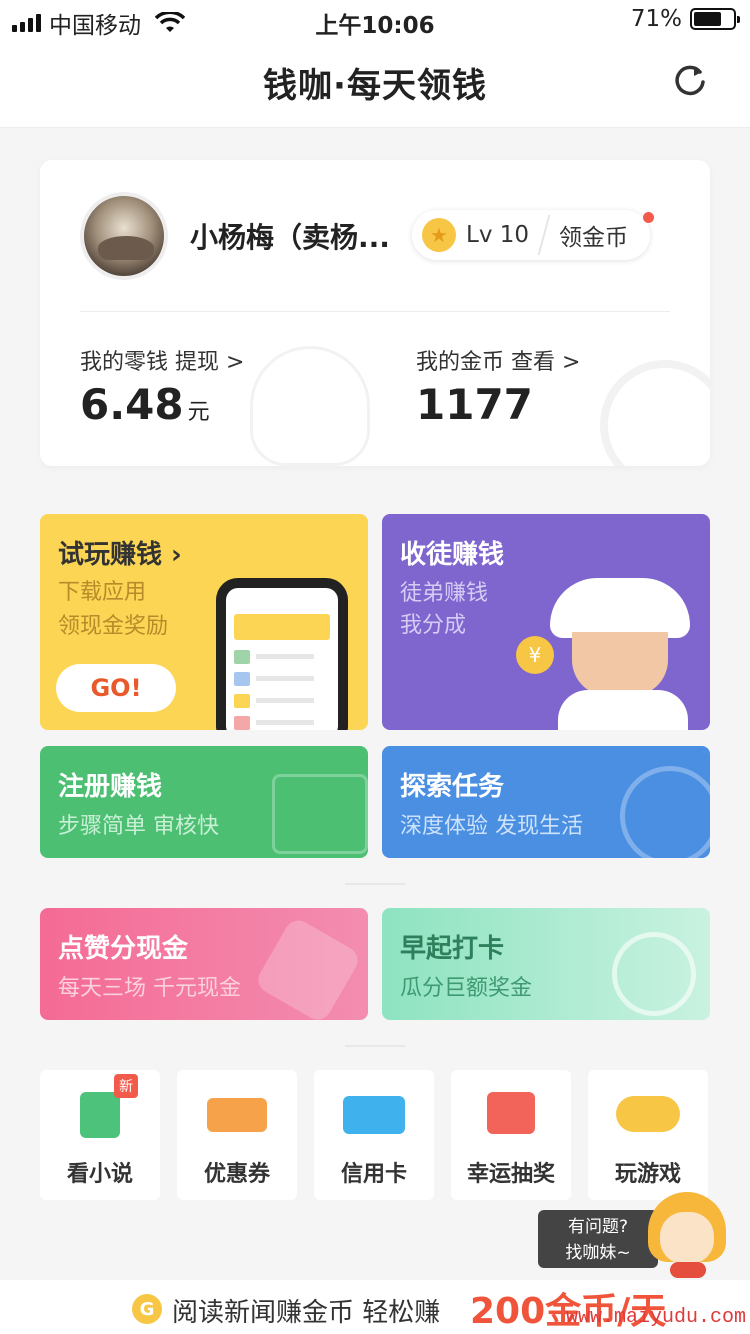  I want to click on coupon-icon, so click(237, 1115).